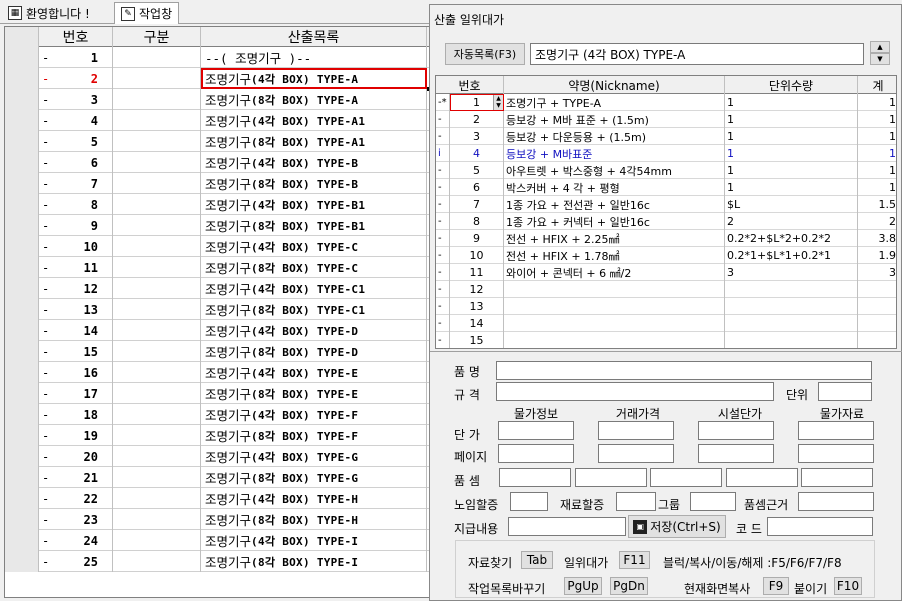  What do you see at coordinates (217, 78) in the screenshot?
I see `table-row: -2 조명기구 (4각 BOX) TYPE-A` at bounding box center [217, 78].